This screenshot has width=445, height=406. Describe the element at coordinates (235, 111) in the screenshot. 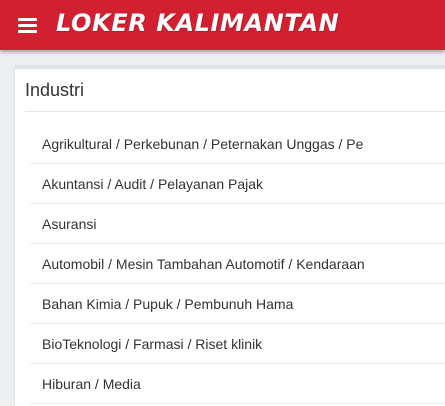

I see `divider` at that location.